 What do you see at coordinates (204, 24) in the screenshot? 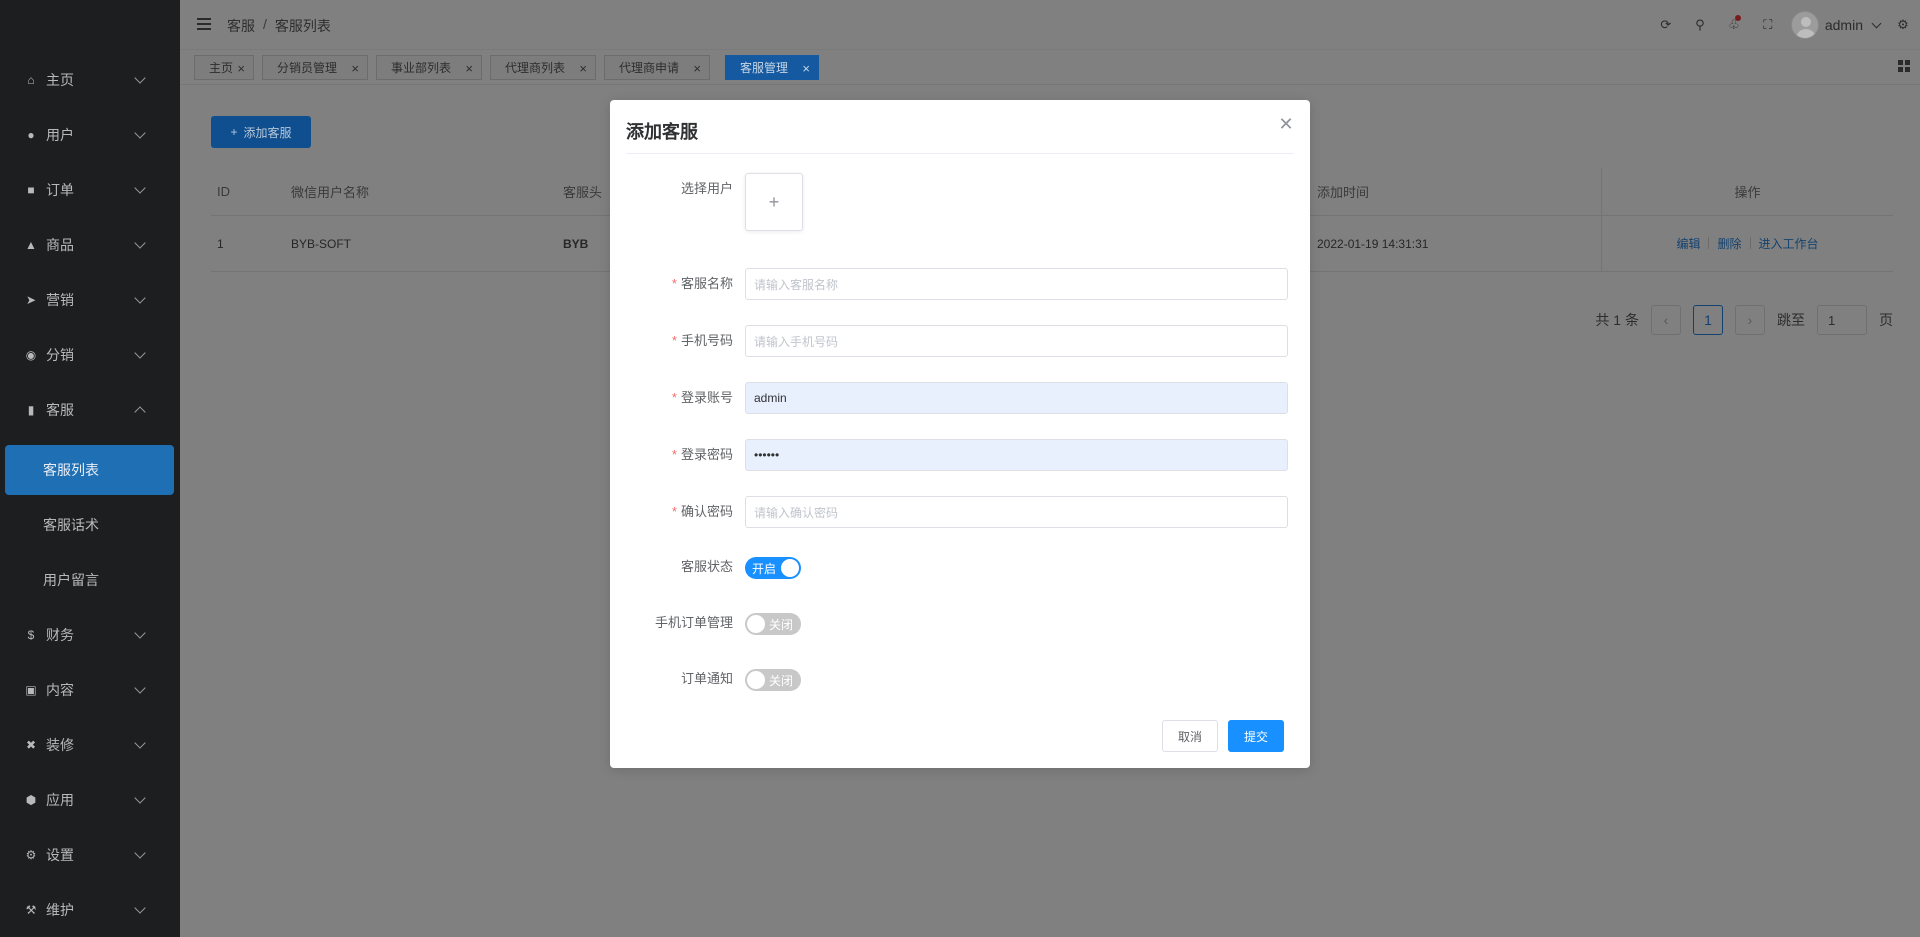
I see `menu-toggle-icon` at bounding box center [204, 24].